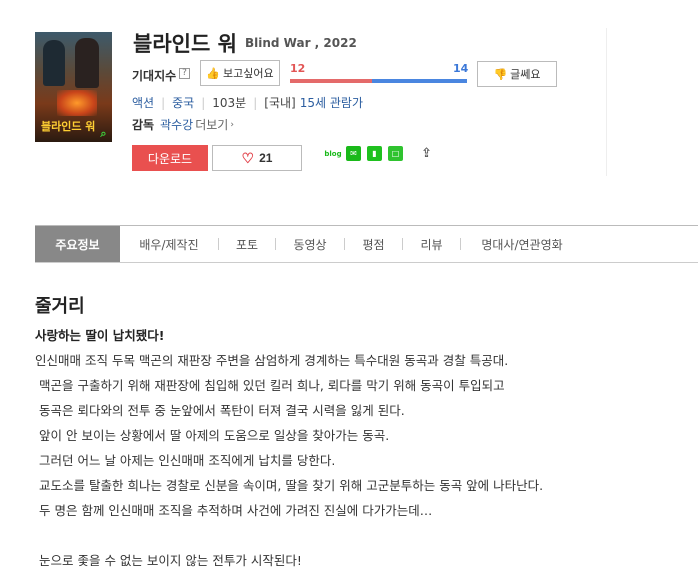  I want to click on poster-figure-left, so click(54, 63).